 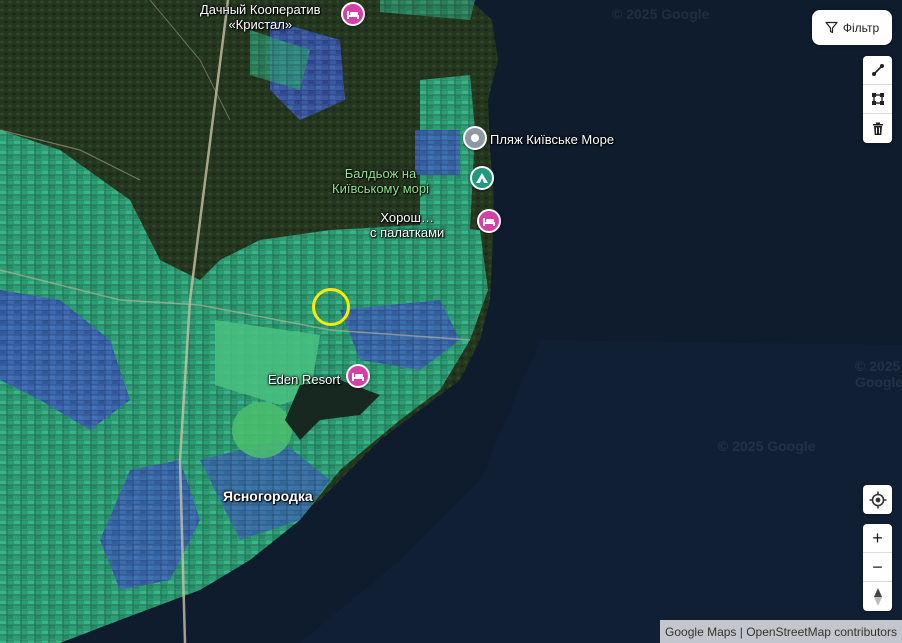 I want to click on place-label-khoroshe: Хорош… с палатками, so click(x=407, y=225).